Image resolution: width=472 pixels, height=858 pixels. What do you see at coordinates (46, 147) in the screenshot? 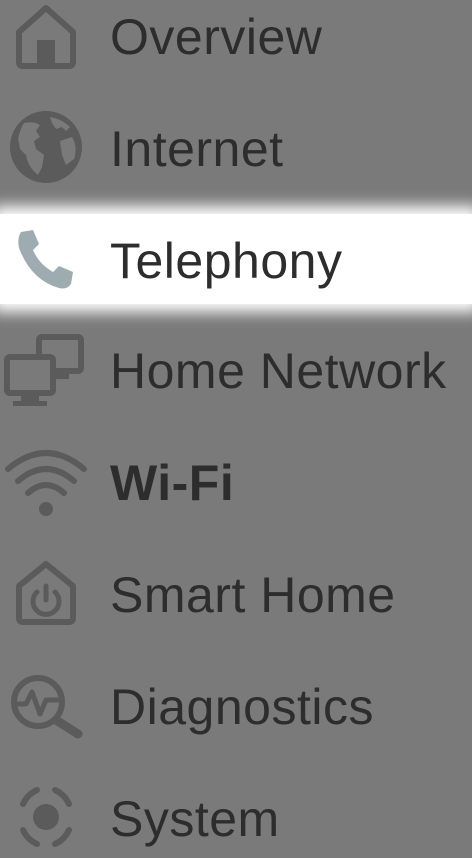
I see `globe-icon` at bounding box center [46, 147].